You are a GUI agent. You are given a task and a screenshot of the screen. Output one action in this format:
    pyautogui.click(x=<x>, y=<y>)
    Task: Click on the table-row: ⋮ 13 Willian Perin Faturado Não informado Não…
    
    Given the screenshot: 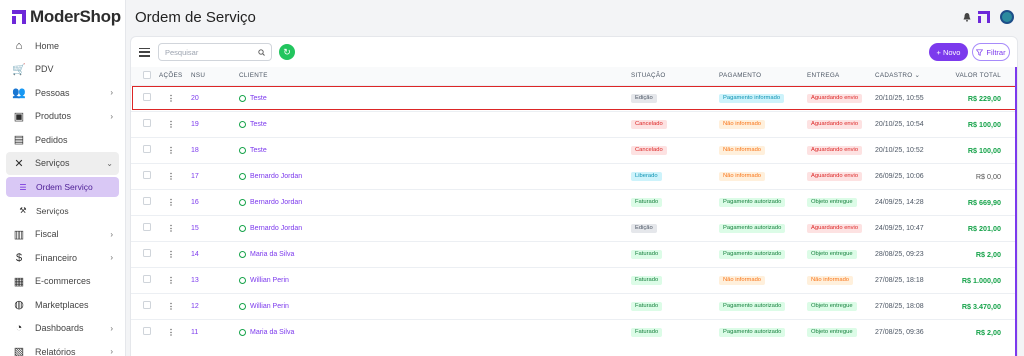 What is the action you would take?
    pyautogui.click(x=574, y=280)
    